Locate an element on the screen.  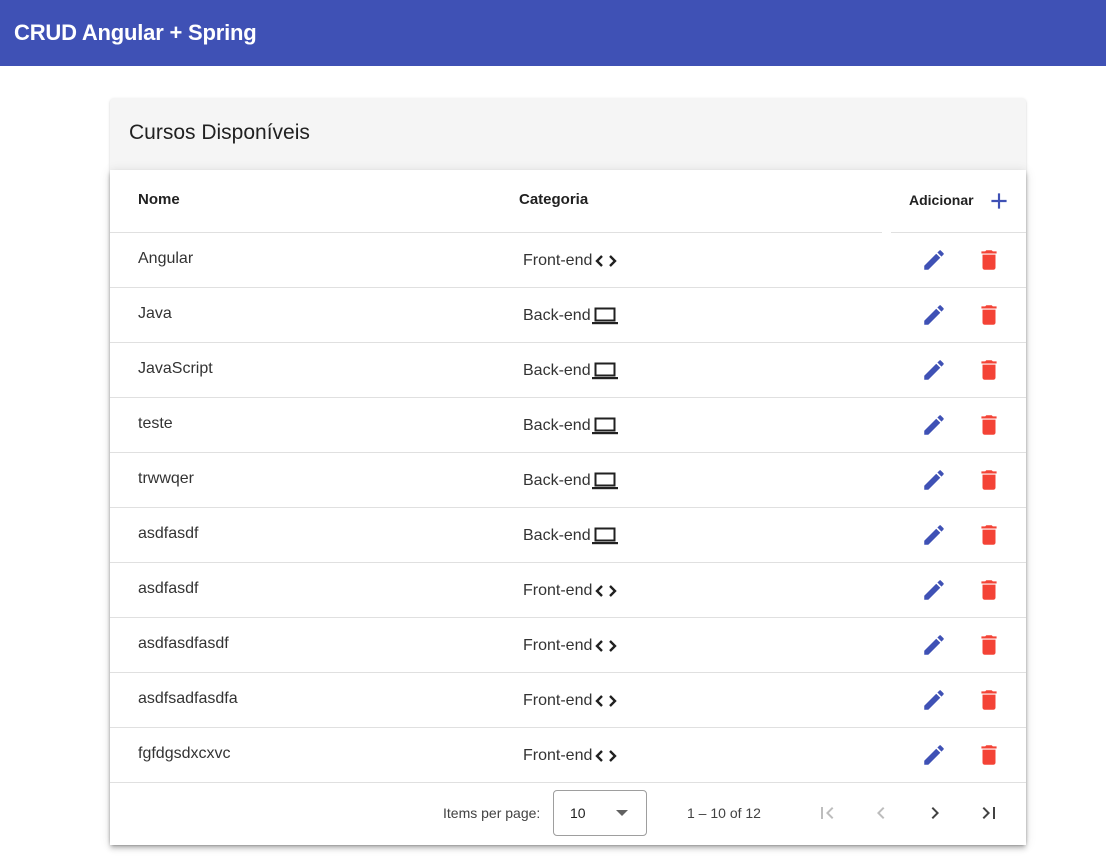
course-name: asdfsadfasdfa is located at coordinates (188, 698).